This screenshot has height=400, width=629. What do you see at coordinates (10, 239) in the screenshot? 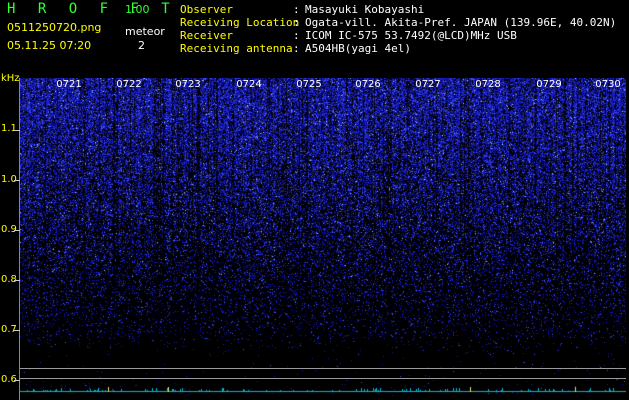
I see `frequency-axis: 1.1 1.0 0.9 0.8 0.7 0.6` at bounding box center [10, 239].